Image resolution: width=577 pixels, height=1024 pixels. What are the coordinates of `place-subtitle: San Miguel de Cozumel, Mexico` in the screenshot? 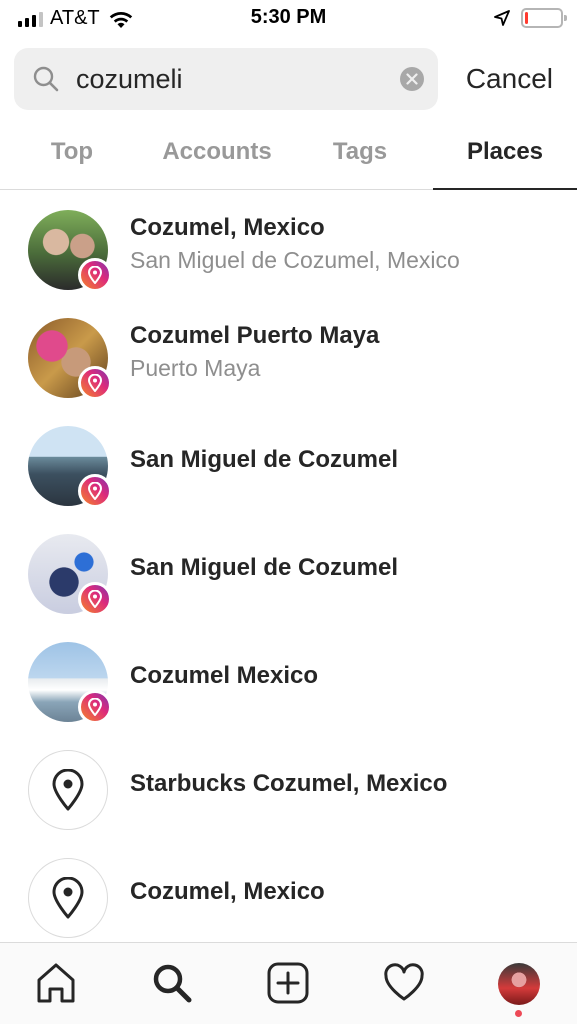 It's located at (295, 260).